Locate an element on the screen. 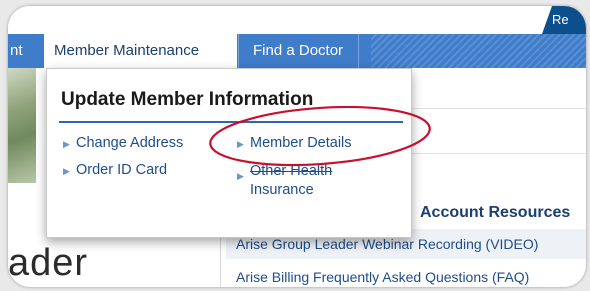  nav-pattern is located at coordinates (478, 51).